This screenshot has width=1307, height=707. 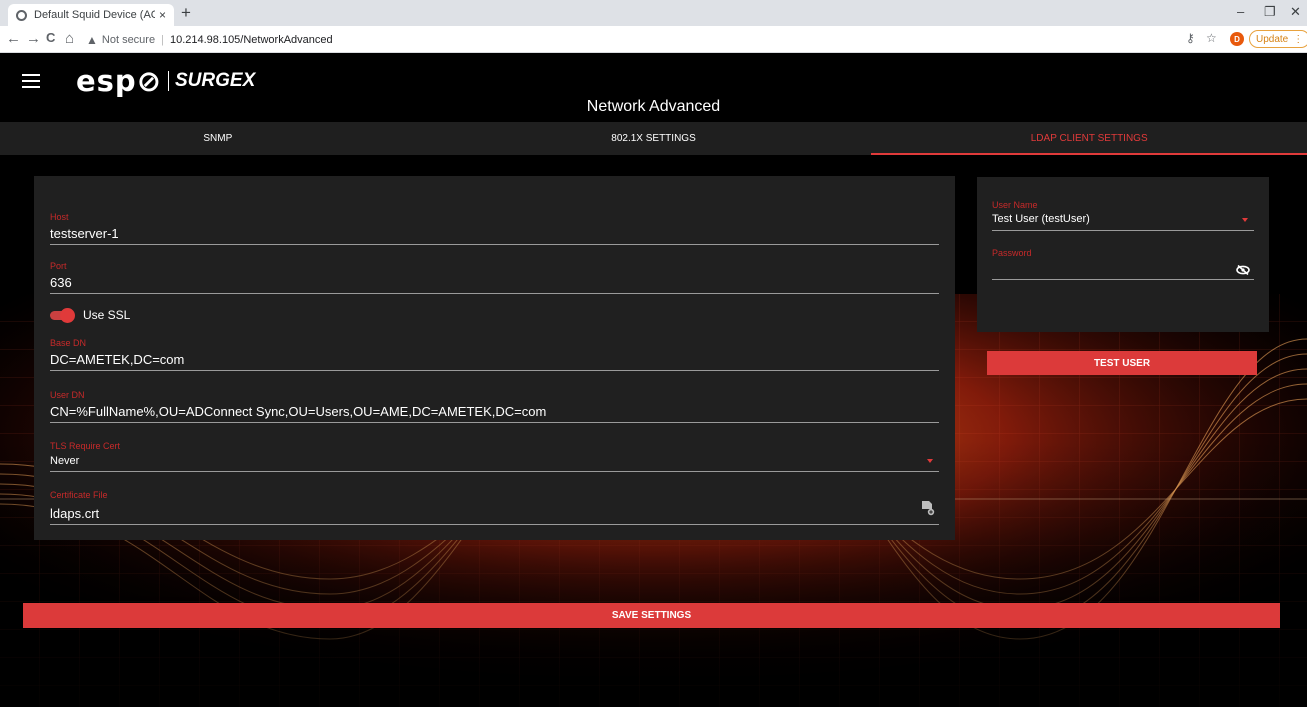 I want to click on password-label: Password, so click(x=1012, y=253).